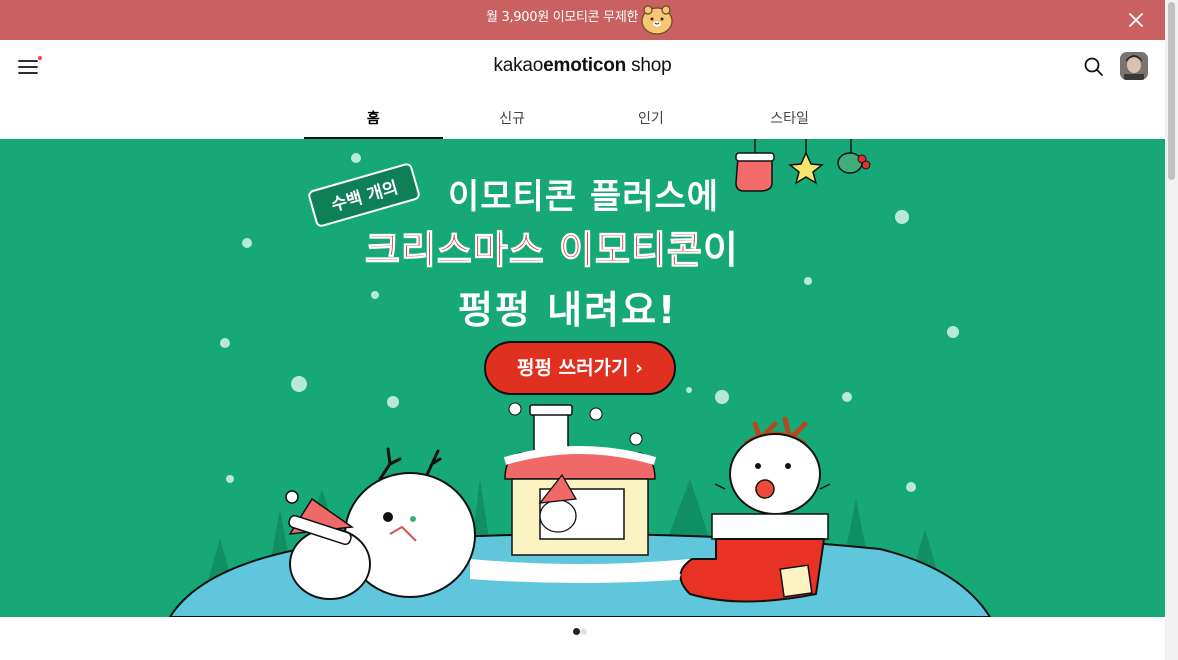 The height and width of the screenshot is (660, 1178). What do you see at coordinates (576, 631) in the screenshot?
I see `pagination-dot-active` at bounding box center [576, 631].